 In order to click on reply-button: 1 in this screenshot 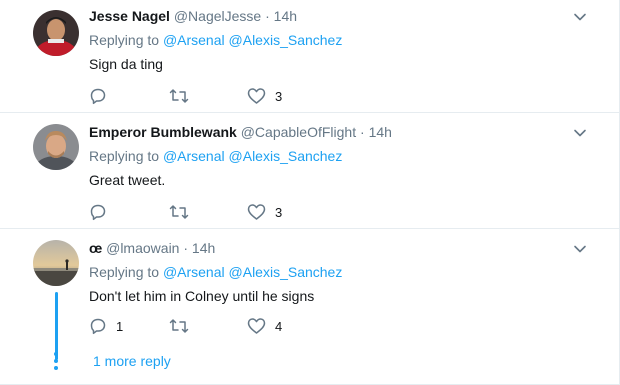, I will do `click(106, 326)`.